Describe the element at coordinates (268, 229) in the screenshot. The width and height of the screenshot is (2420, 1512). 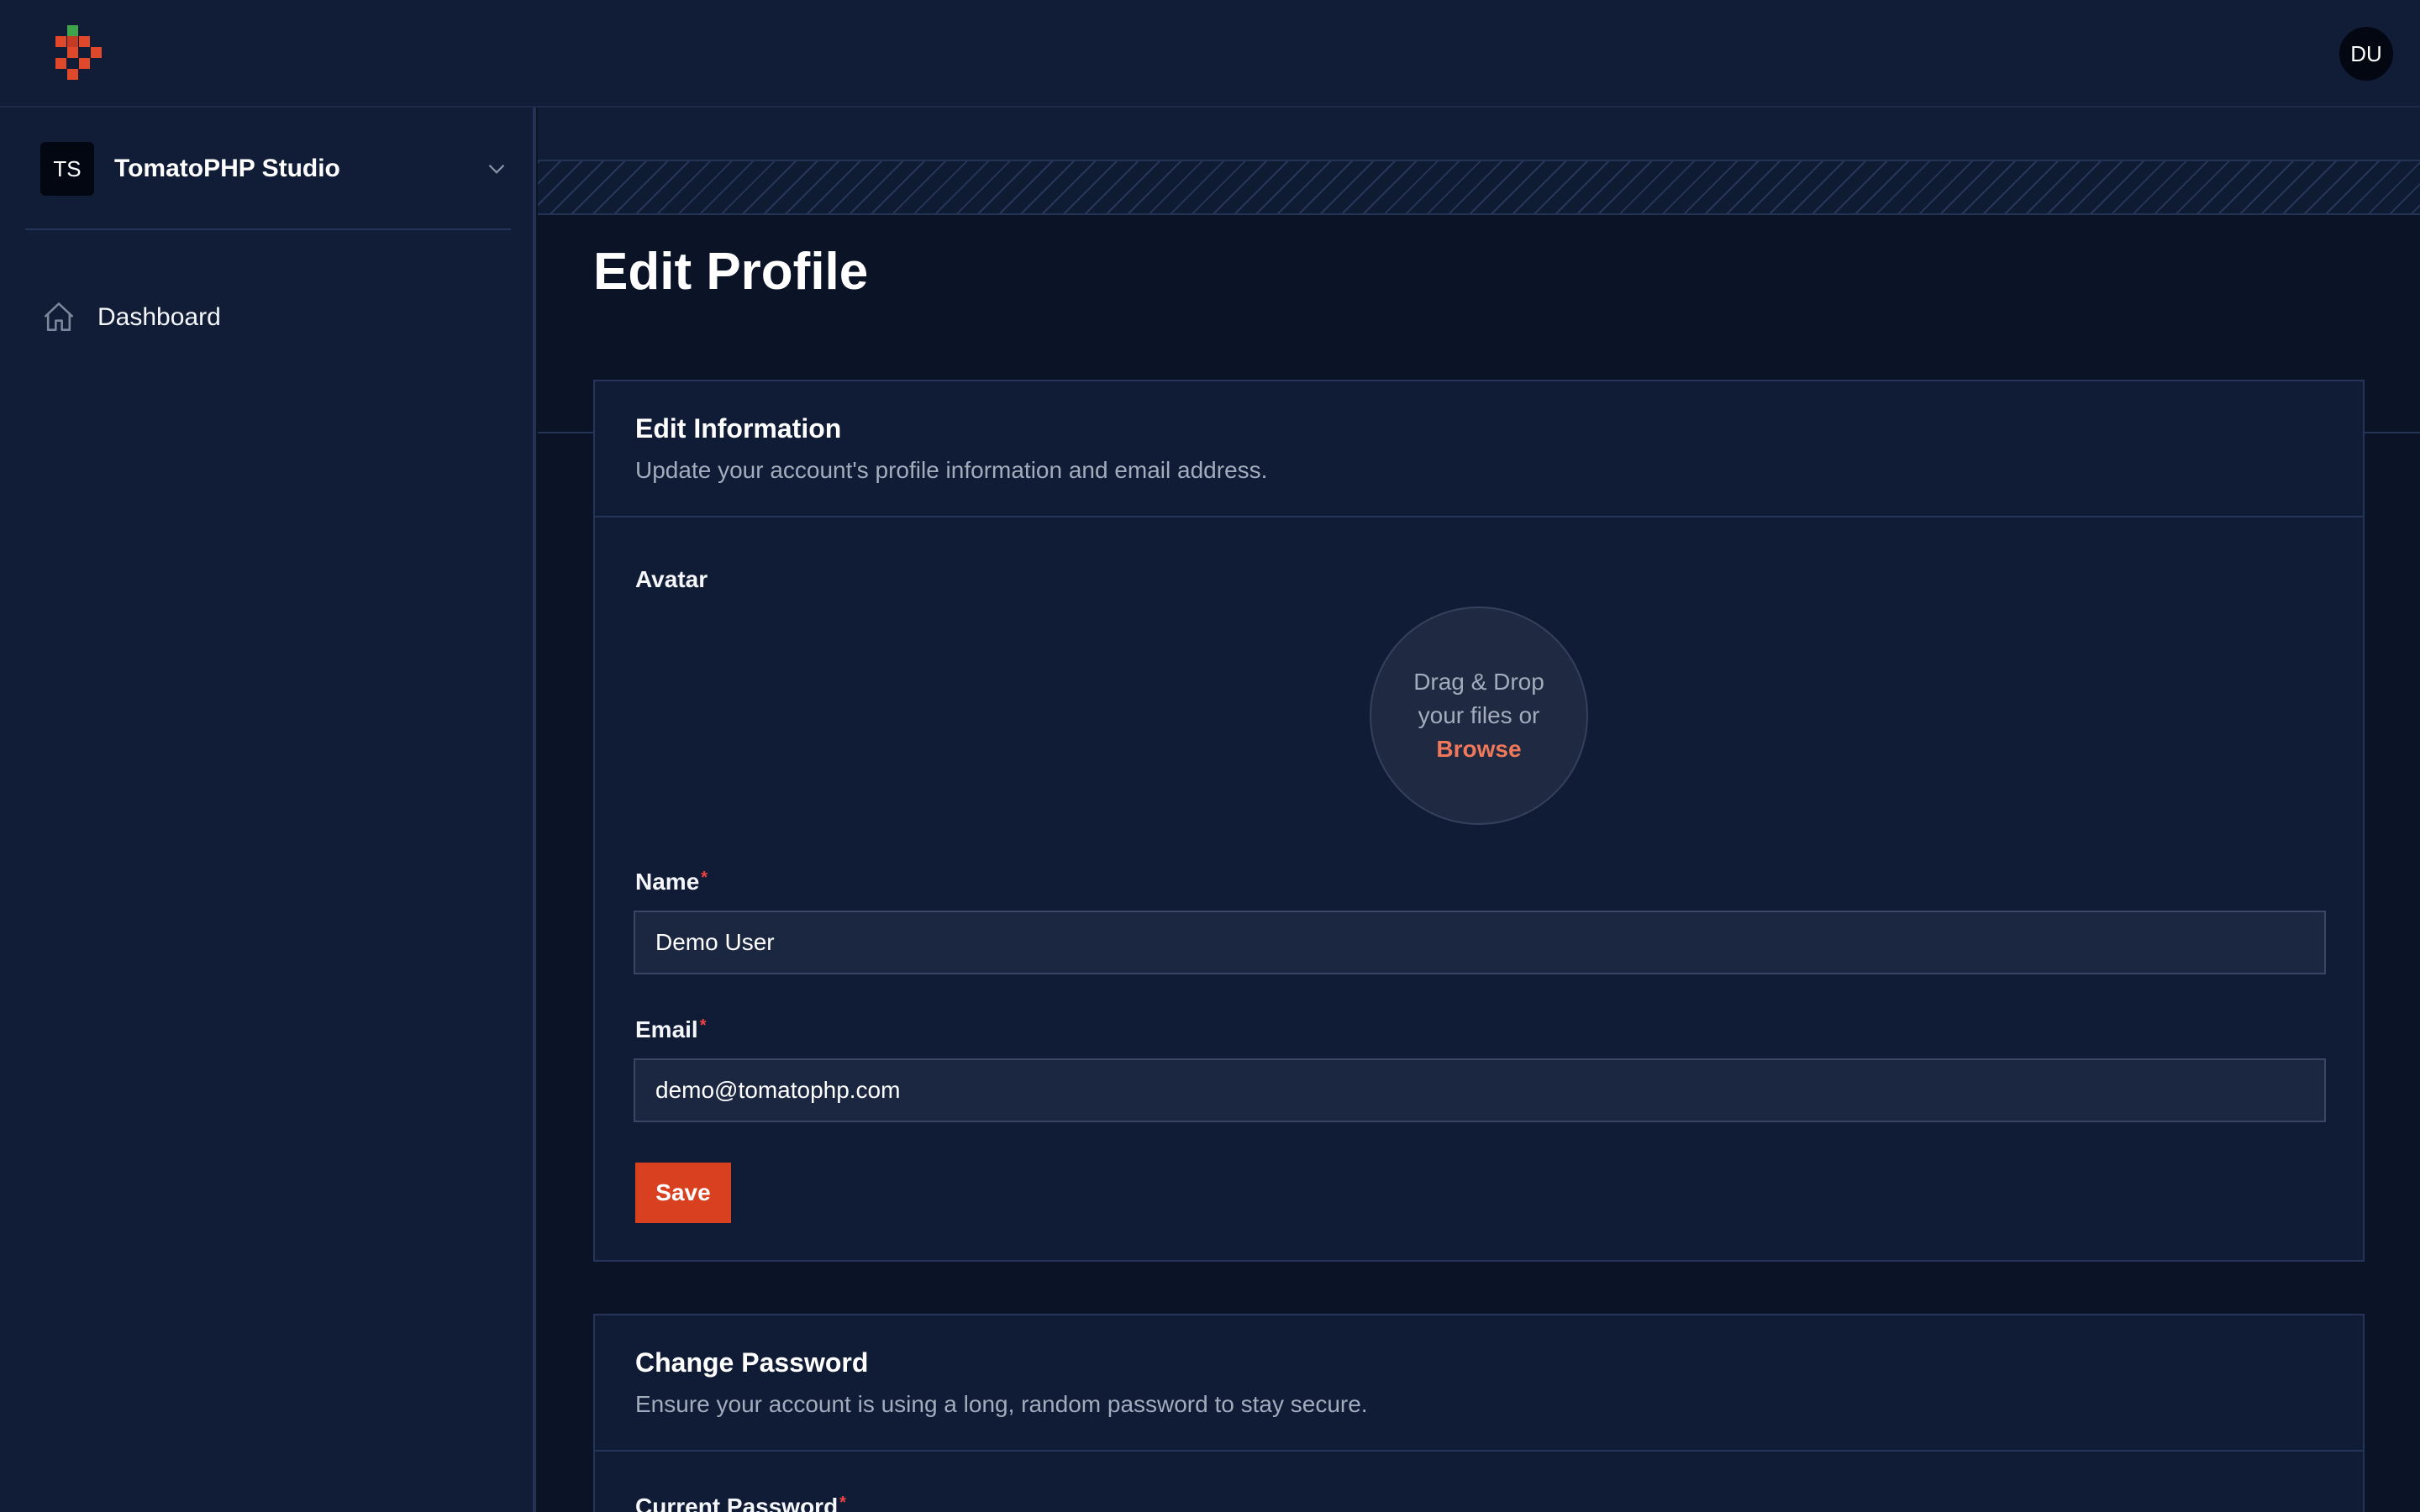
I see `sidebar-divider` at that location.